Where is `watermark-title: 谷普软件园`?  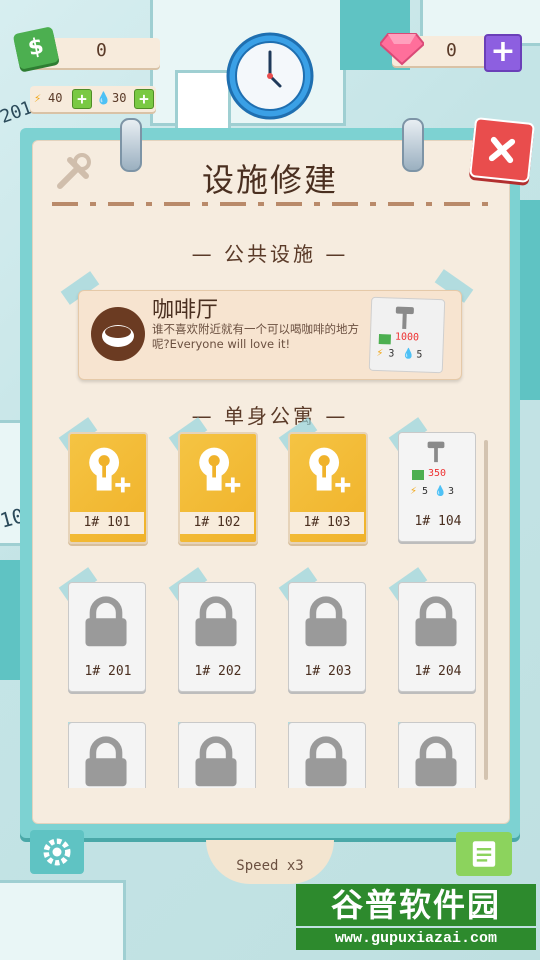
watermark-title: 谷普软件园 is located at coordinates (416, 905).